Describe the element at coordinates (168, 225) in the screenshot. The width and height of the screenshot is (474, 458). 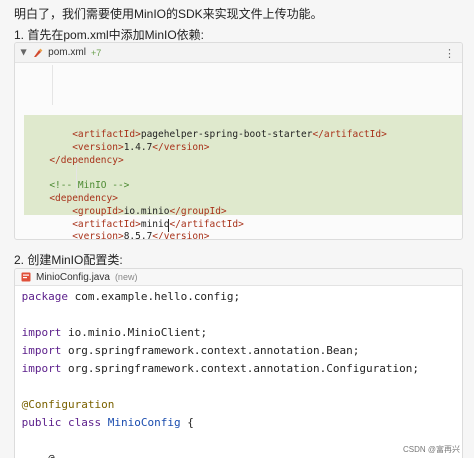
I see `text-cursor` at that location.